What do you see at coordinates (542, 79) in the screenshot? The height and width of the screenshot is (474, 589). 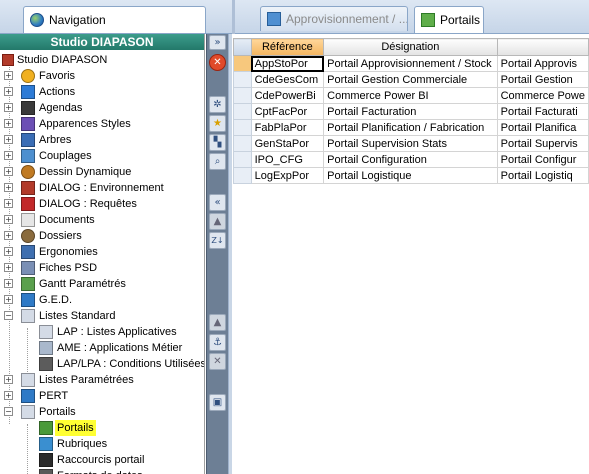 I see `cell-column-3: Portail Gestion` at bounding box center [542, 79].